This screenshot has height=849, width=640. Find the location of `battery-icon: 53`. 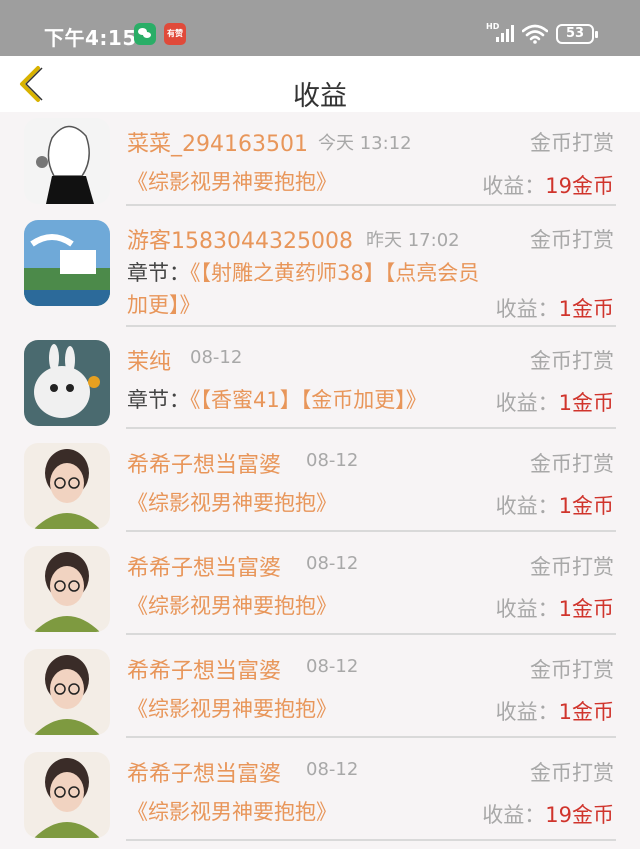

battery-icon: 53 is located at coordinates (577, 34).